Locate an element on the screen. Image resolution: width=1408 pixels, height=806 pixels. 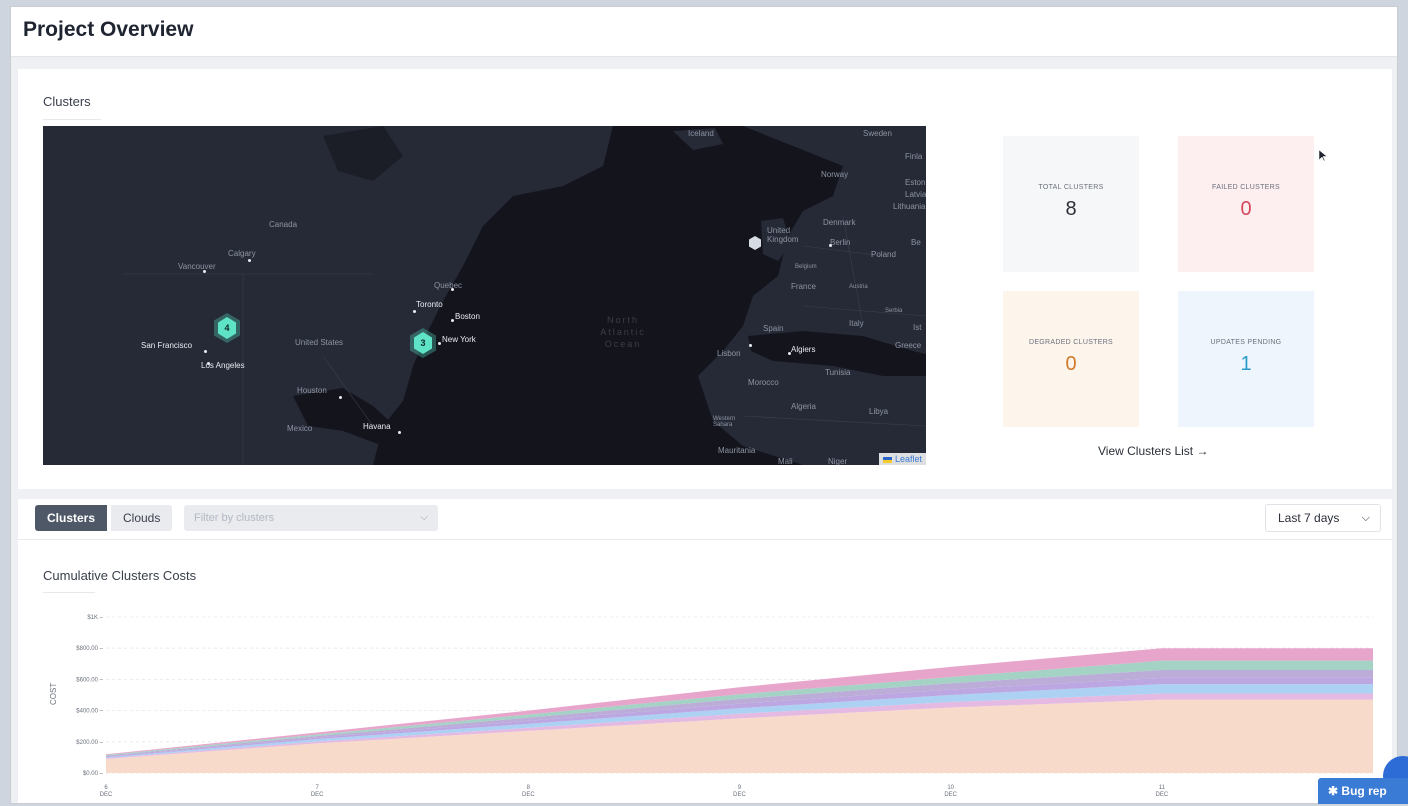
map-label-calgary: Calgary is located at coordinates (242, 253).